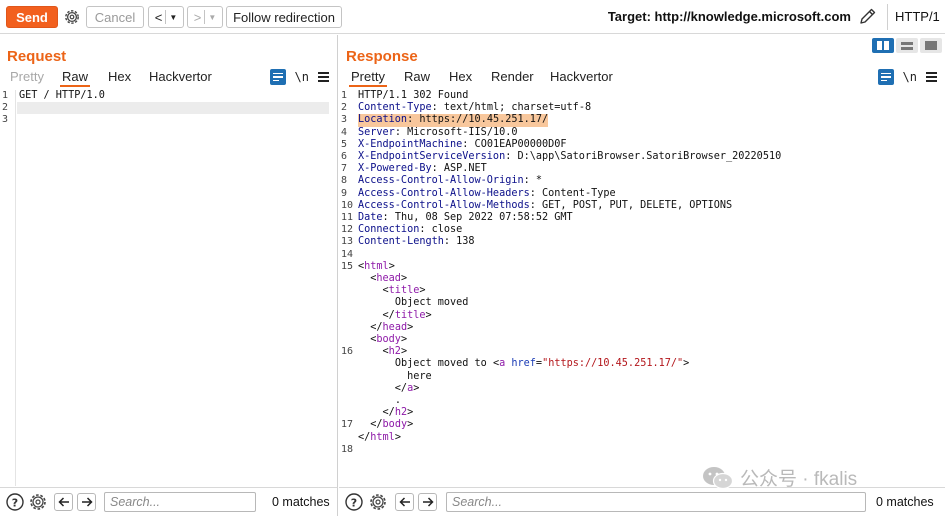 The width and height of the screenshot is (945, 516). What do you see at coordinates (634, 205) in the screenshot?
I see `header-value: GET, POST, PUT, DELETE, OPTIONS` at bounding box center [634, 205].